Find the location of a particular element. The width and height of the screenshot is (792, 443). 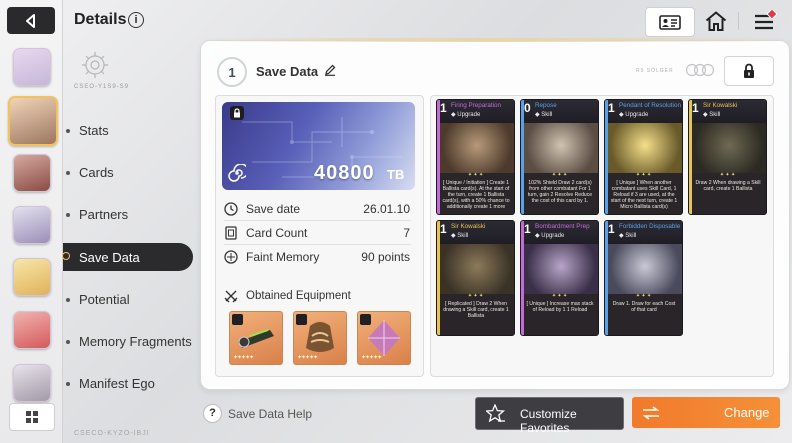

change-button: Change is located at coordinates (706, 412).